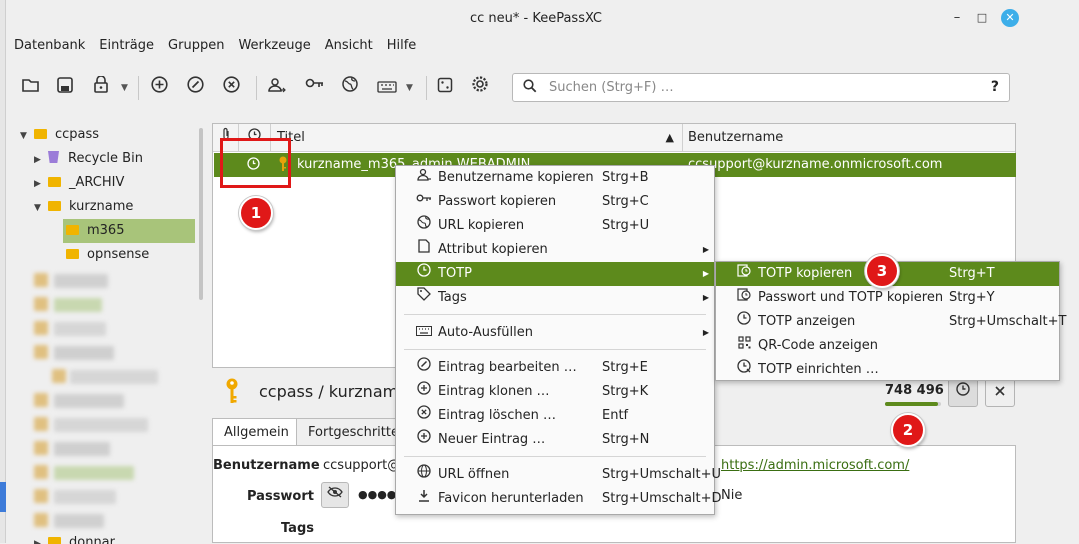 The image size is (1079, 544). I want to click on password-generator-icon, so click(445, 88).